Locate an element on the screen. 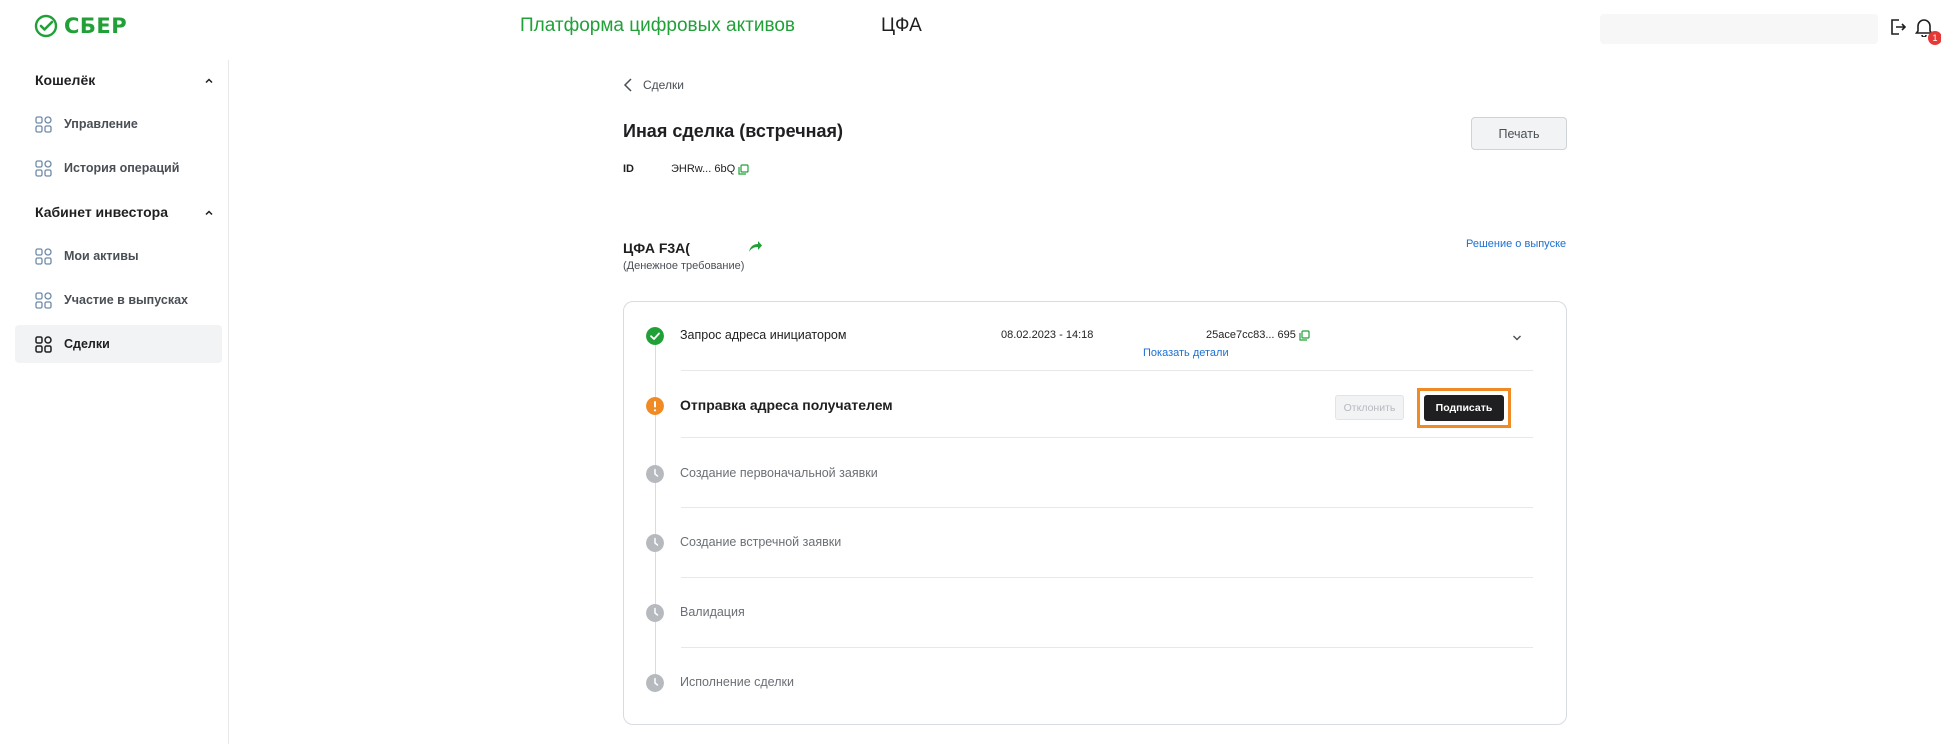  step-label: Создание первоначальной заявки is located at coordinates (779, 473).